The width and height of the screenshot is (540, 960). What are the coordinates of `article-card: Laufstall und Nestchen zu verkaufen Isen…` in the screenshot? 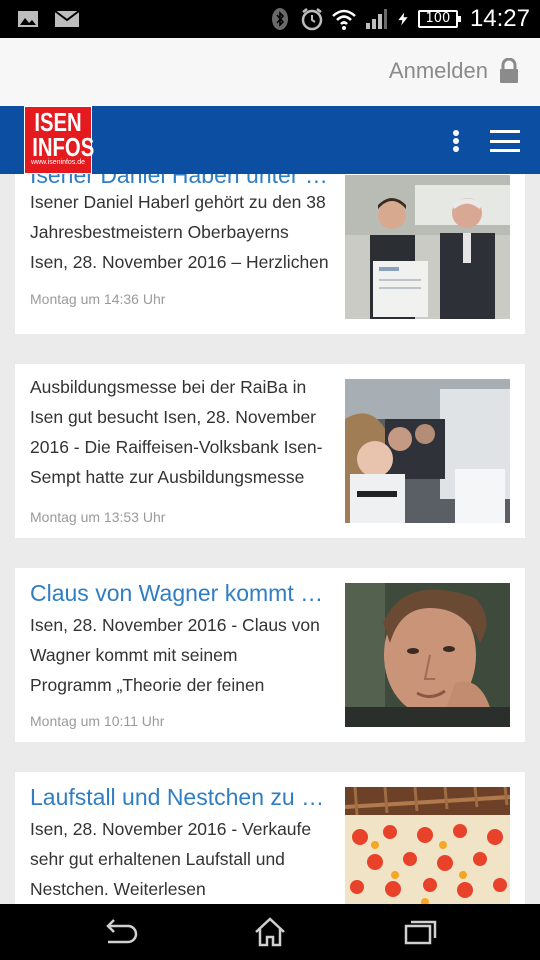 It's located at (270, 838).